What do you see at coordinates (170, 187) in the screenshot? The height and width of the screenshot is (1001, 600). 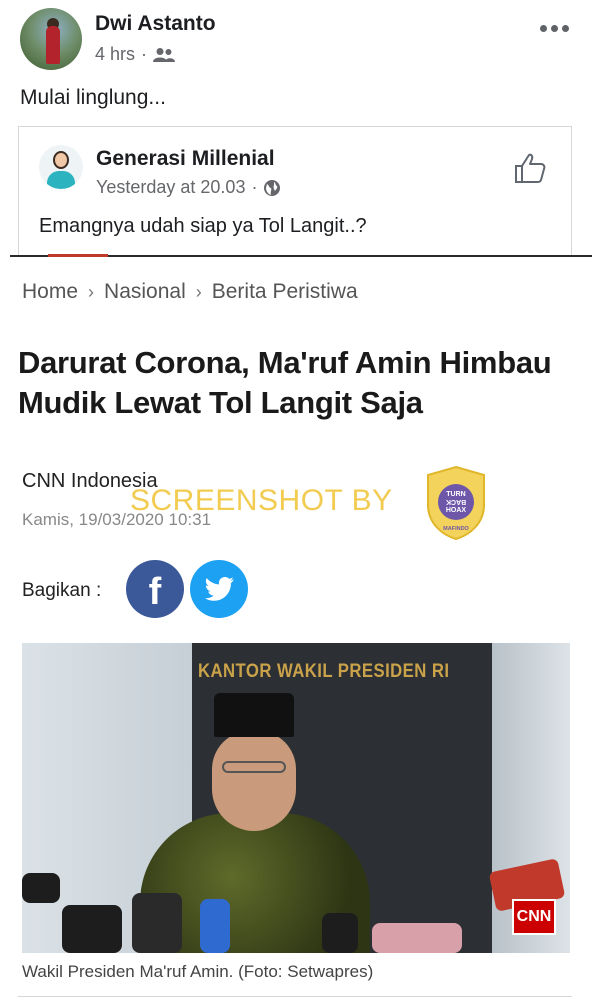 I see `shared-time: Yesterday at 20.03` at bounding box center [170, 187].